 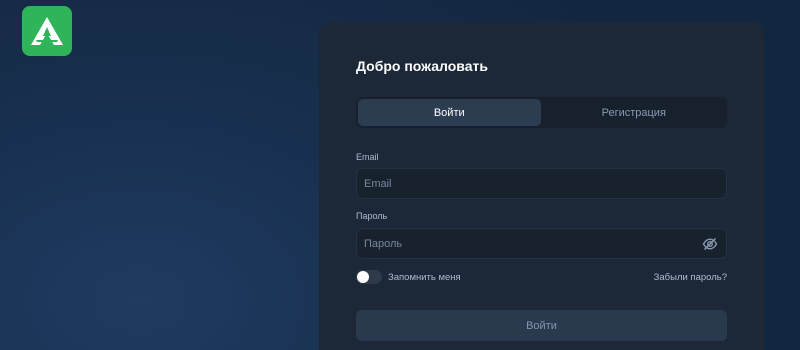 I want to click on tab-login: Войти, so click(x=449, y=112).